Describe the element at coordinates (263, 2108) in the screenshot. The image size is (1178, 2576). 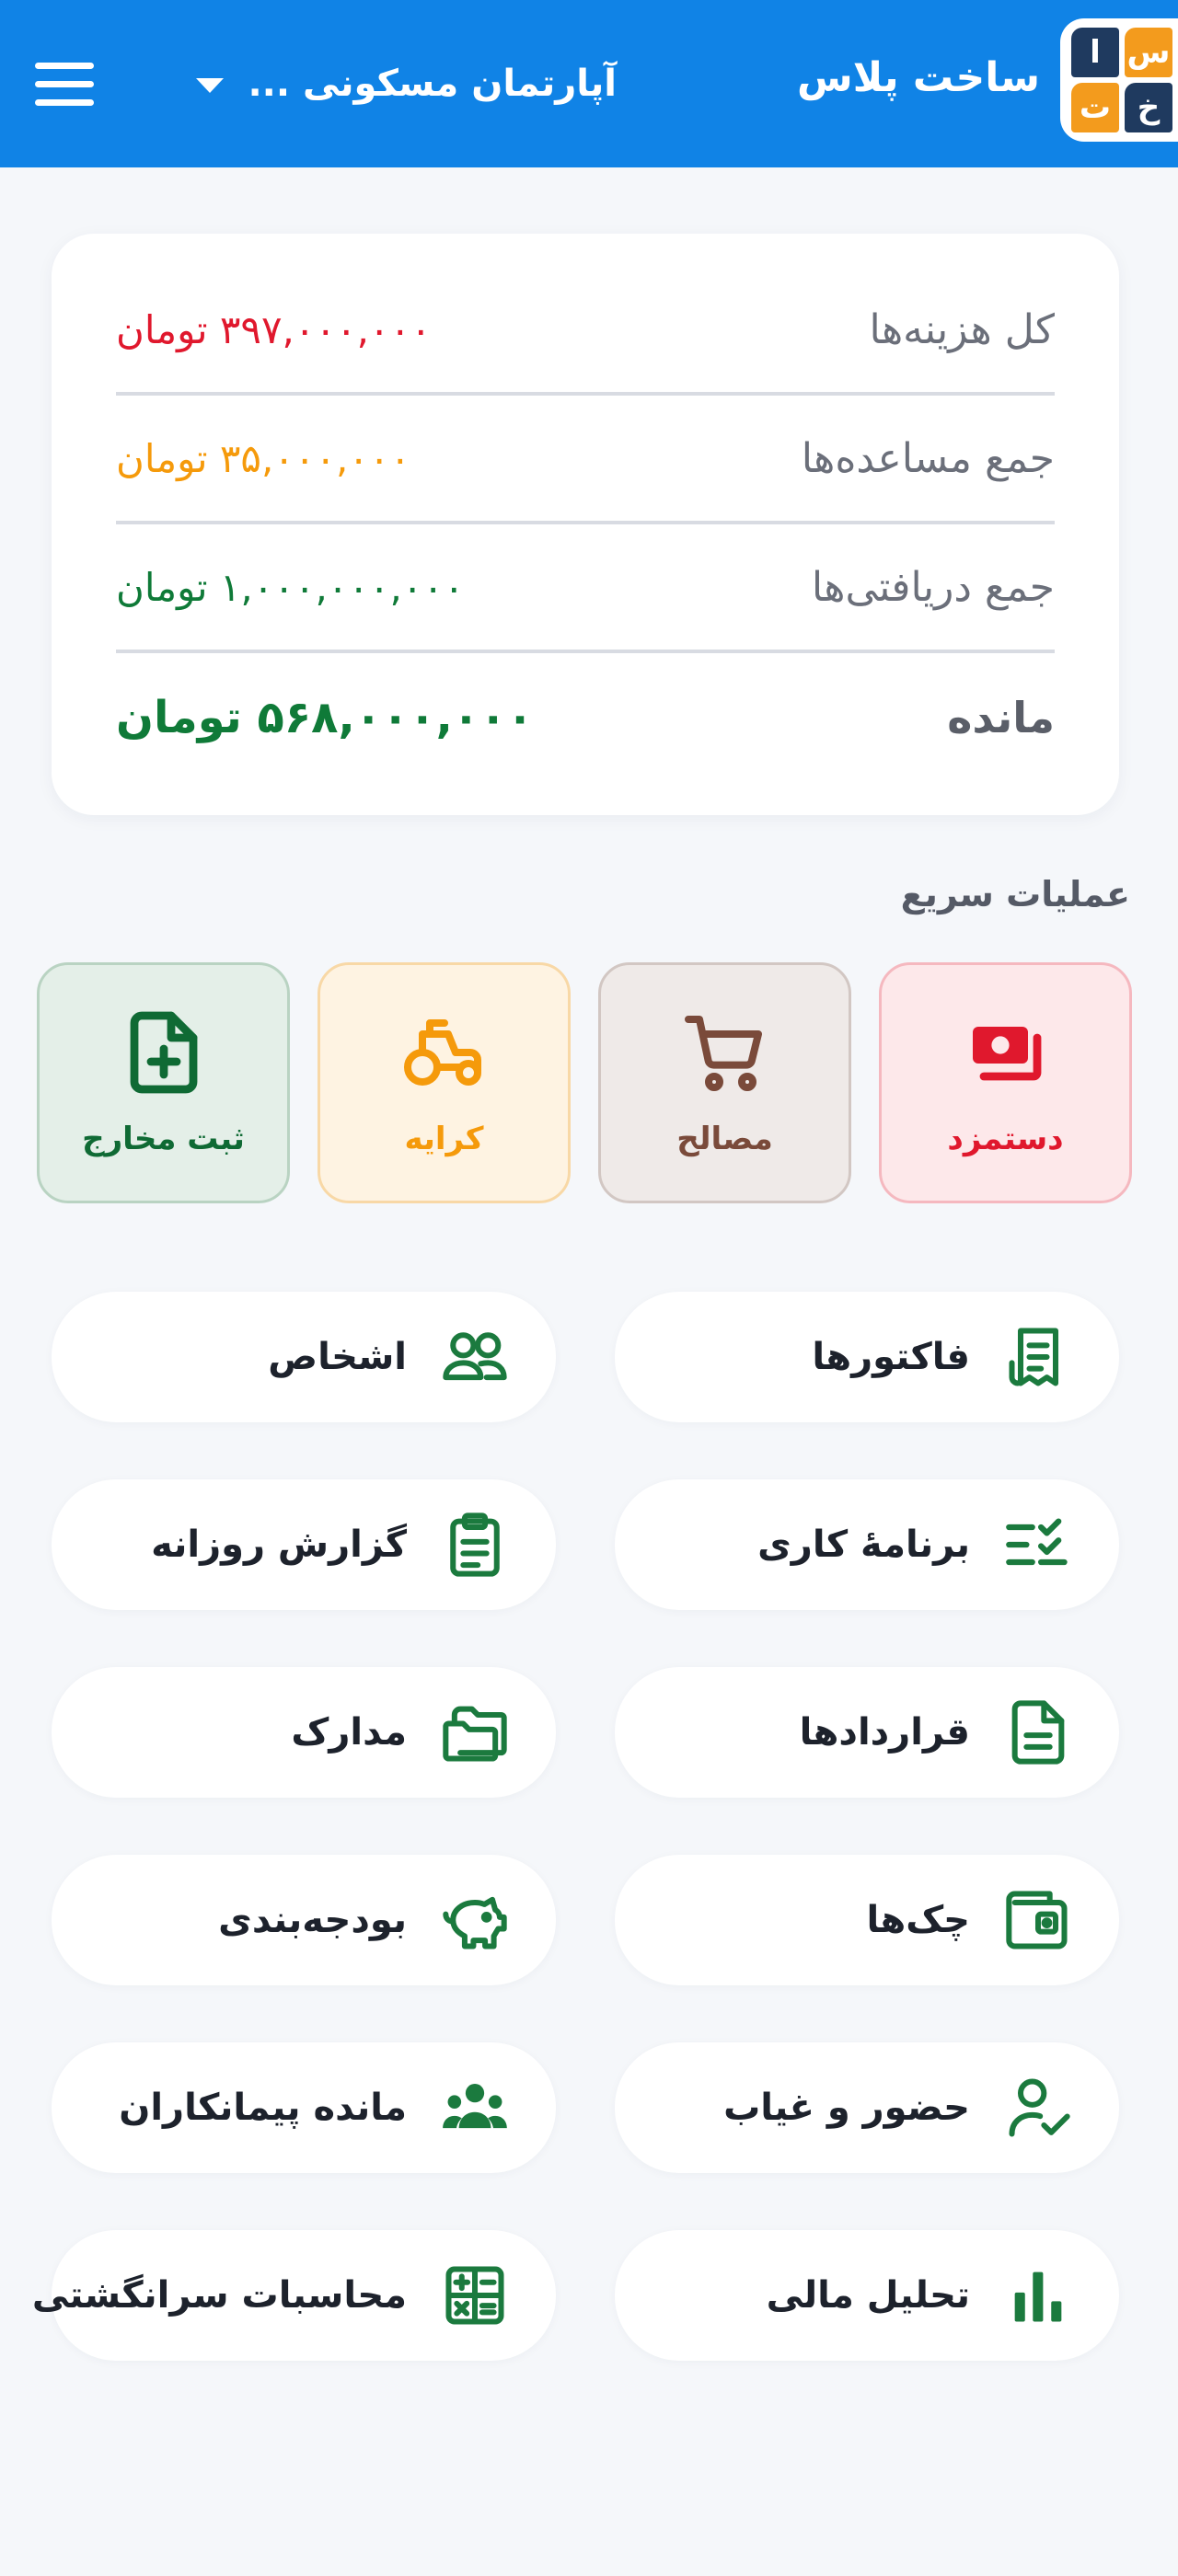
I see `menu-item-label: مانده پیمانکاران` at that location.